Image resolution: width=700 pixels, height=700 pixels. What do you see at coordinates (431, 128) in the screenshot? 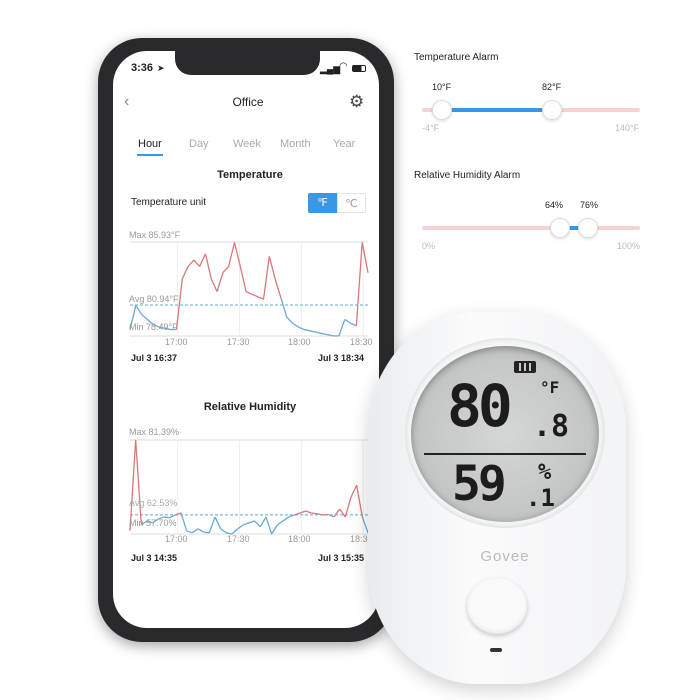
I see `temperature-alarm-min: -4°F` at bounding box center [431, 128].